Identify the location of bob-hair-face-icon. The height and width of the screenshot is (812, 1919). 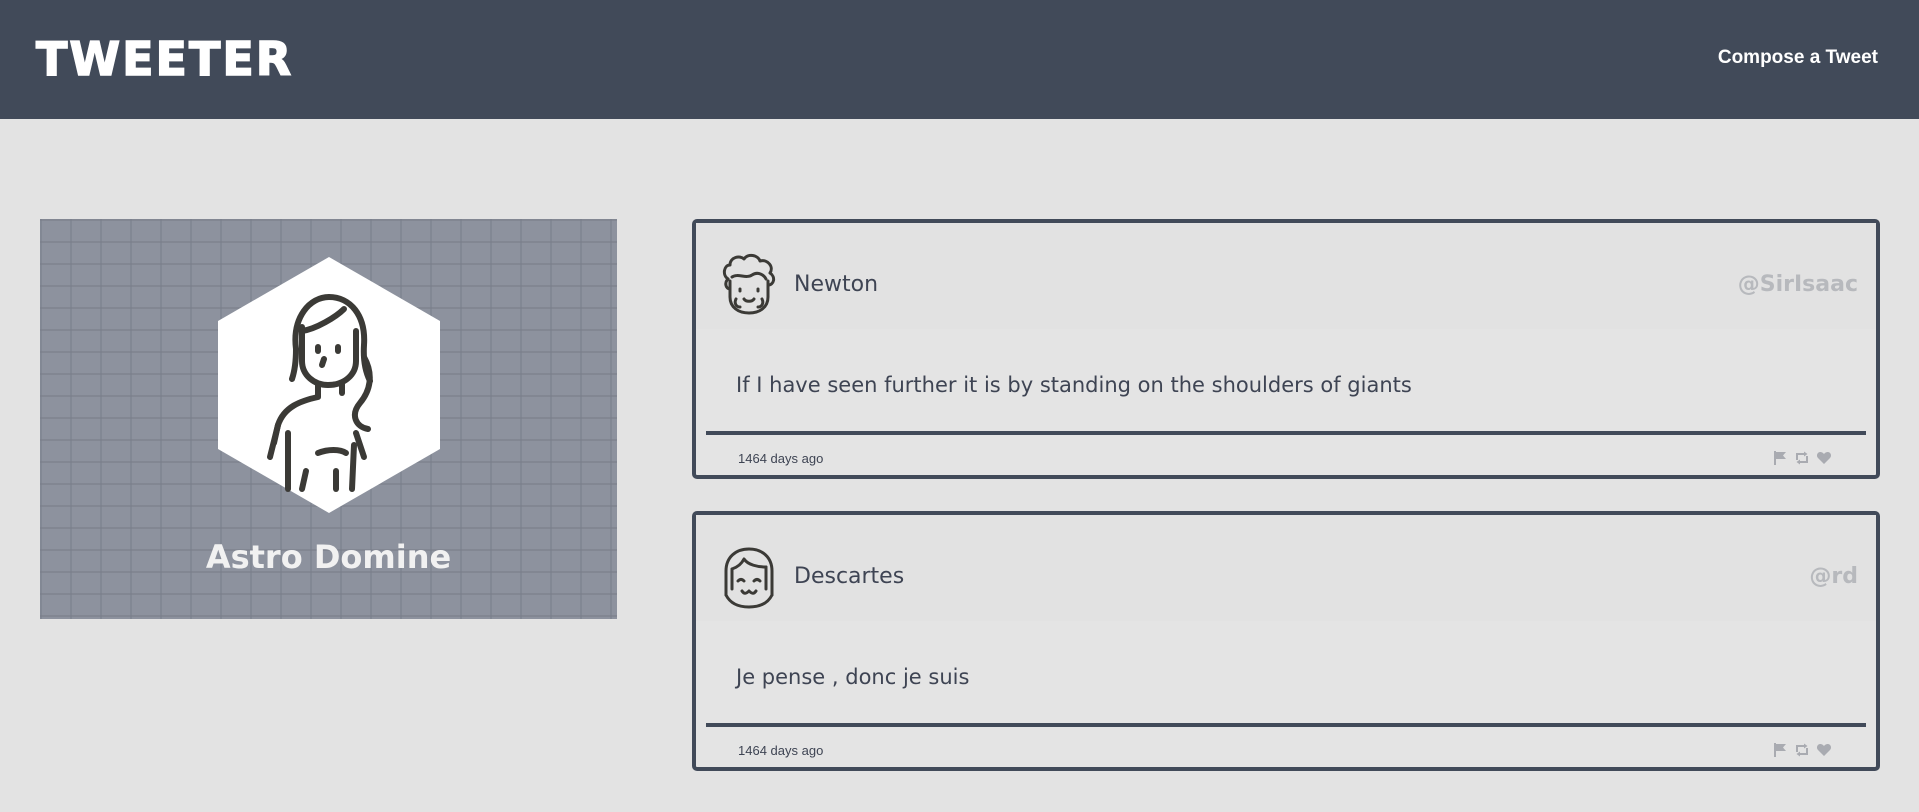
(749, 578).